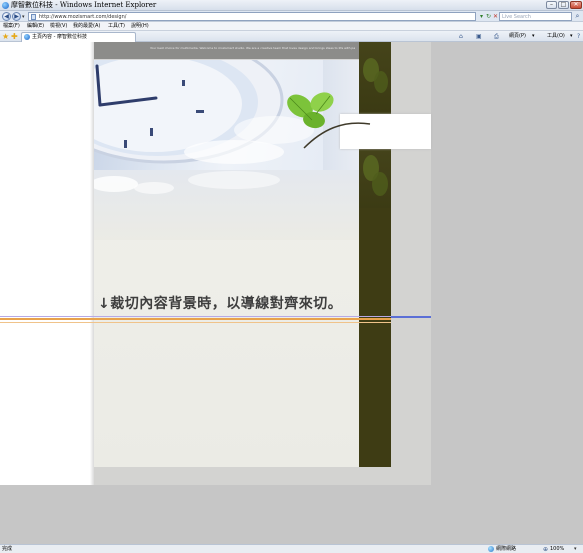  What do you see at coordinates (575, 549) in the screenshot?
I see `zoom-chevron-down-icon: ▾` at bounding box center [575, 549].